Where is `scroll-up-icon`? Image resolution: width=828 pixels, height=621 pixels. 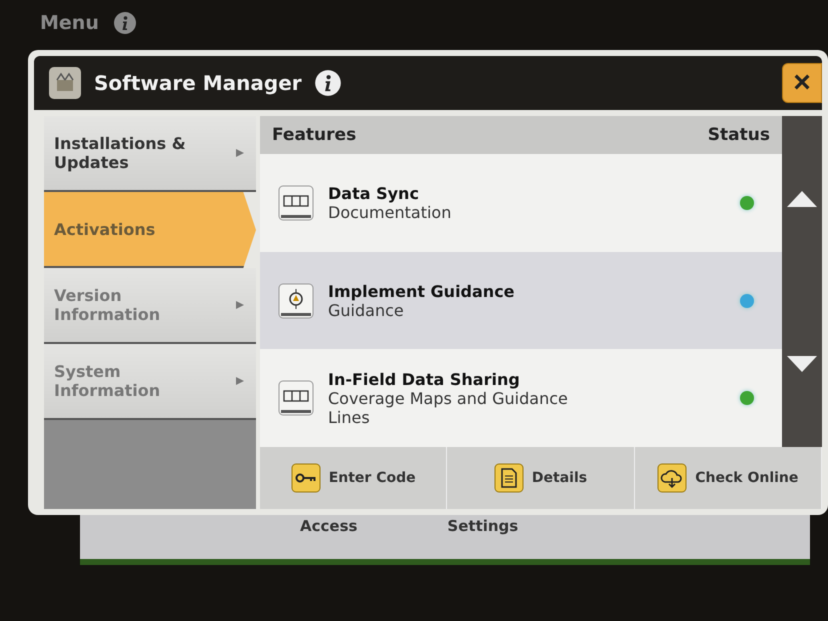 scroll-up-icon is located at coordinates (802, 198).